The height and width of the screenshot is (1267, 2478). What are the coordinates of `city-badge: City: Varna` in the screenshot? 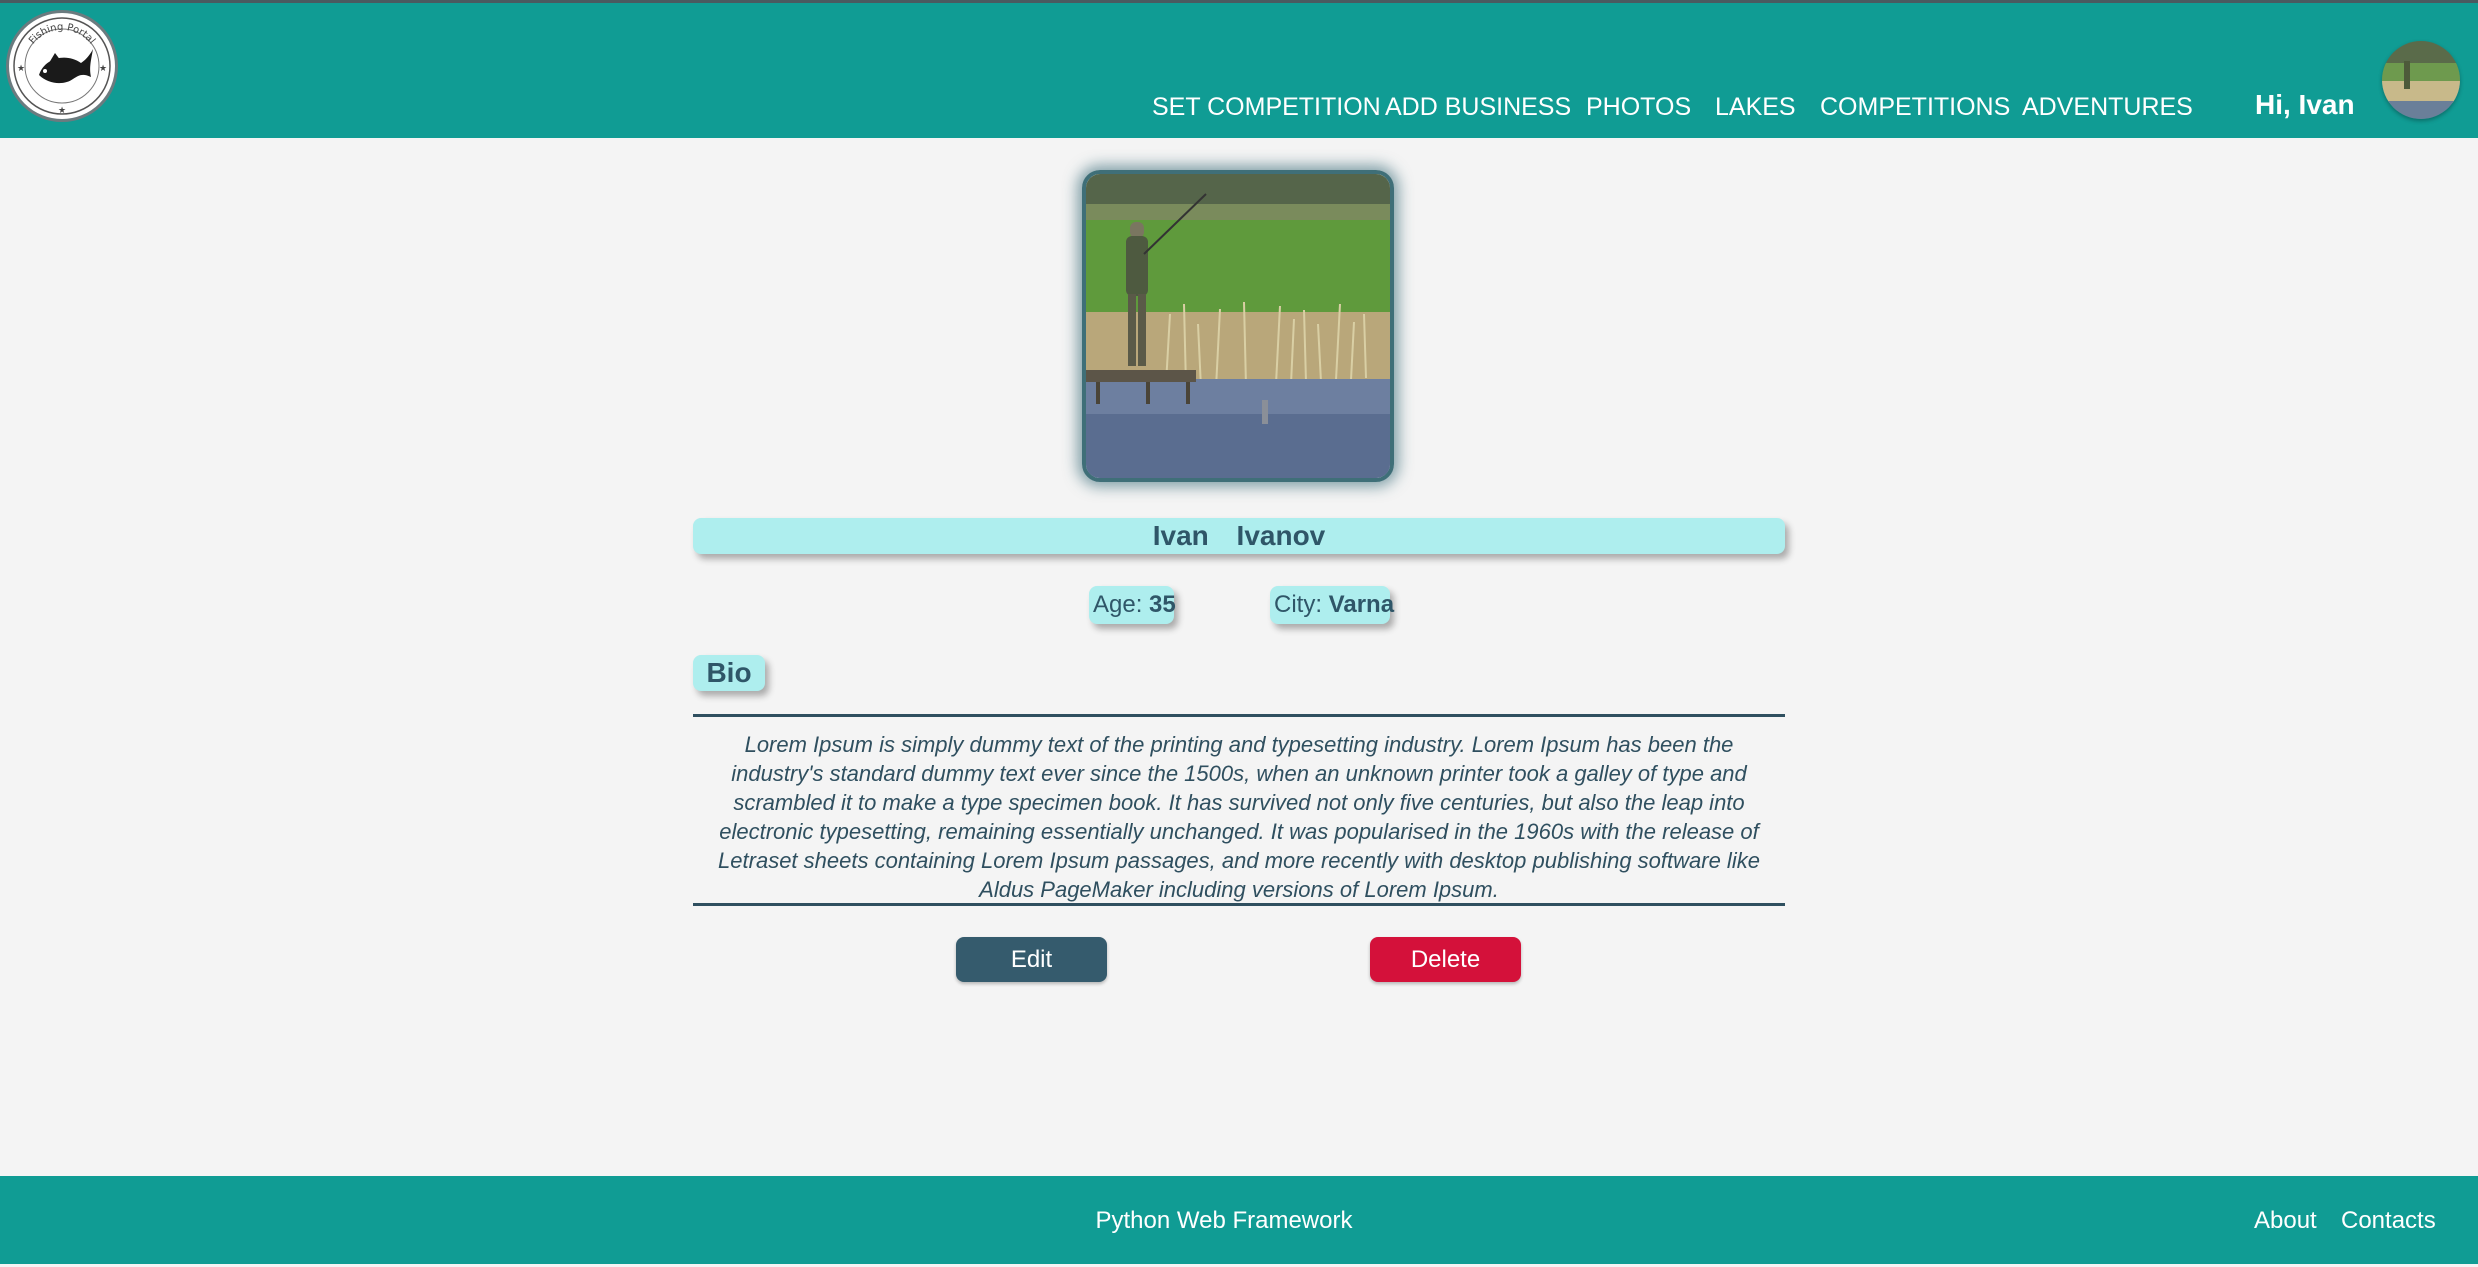 It's located at (1332, 605).